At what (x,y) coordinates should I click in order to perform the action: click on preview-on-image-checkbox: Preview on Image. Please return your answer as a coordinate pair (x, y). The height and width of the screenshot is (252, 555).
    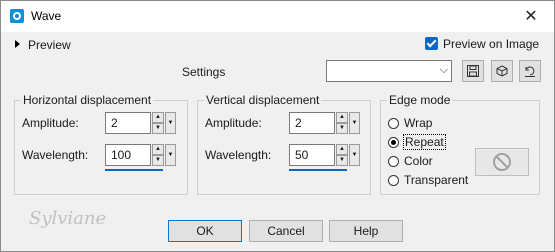
    Looking at the image, I should click on (482, 44).